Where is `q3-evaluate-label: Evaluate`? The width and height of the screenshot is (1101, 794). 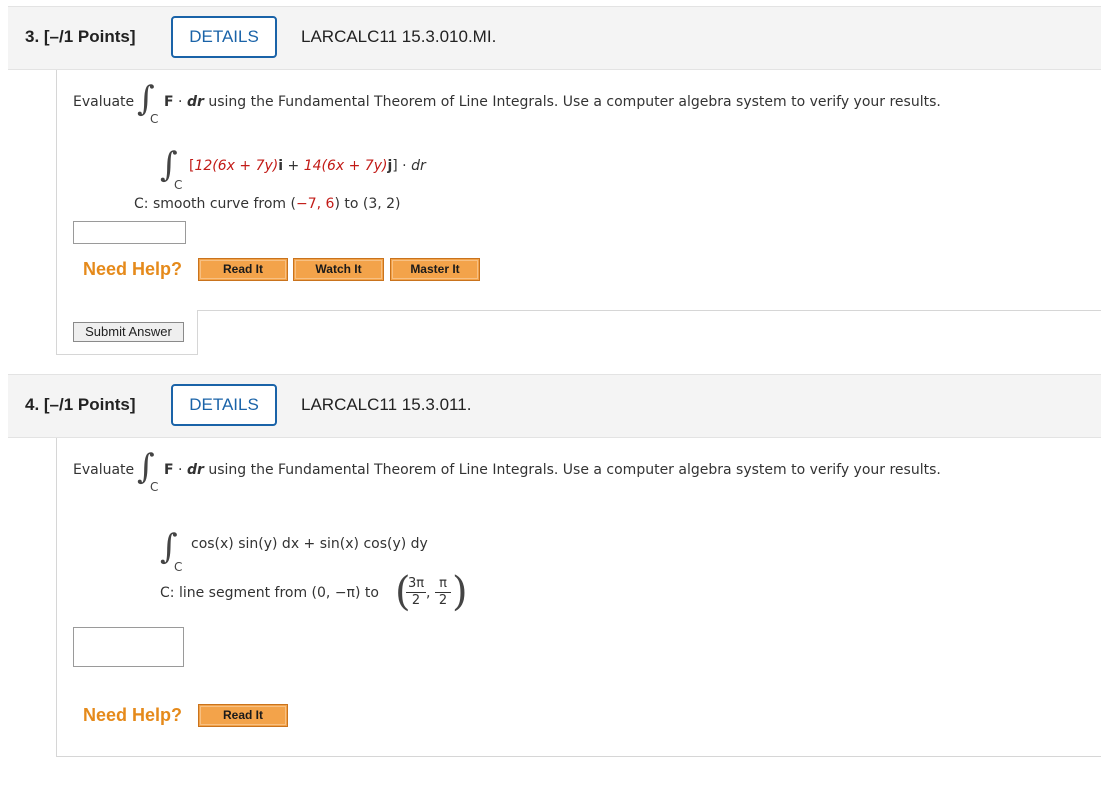
q3-evaluate-label: Evaluate is located at coordinates (104, 102).